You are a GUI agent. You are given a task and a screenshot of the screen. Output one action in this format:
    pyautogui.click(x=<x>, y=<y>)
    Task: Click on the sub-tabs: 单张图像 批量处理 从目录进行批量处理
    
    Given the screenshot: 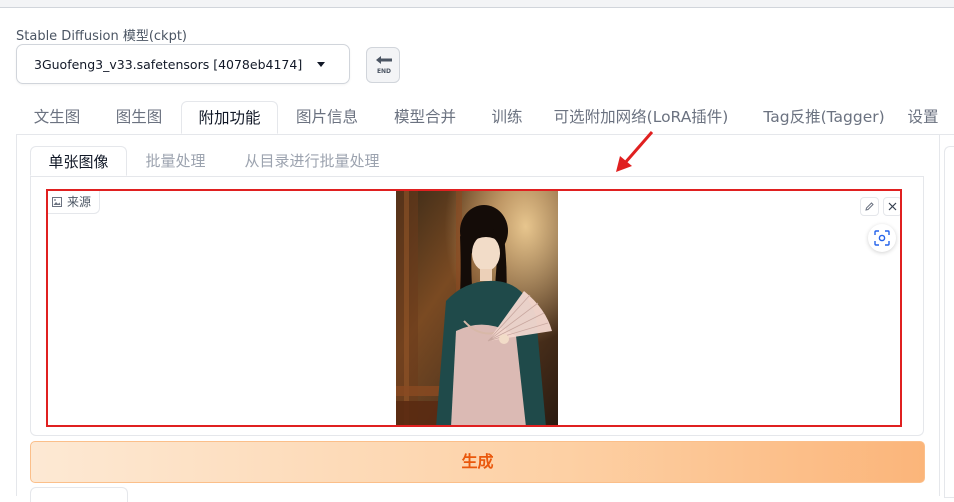 What is the action you would take?
    pyautogui.click(x=477, y=161)
    